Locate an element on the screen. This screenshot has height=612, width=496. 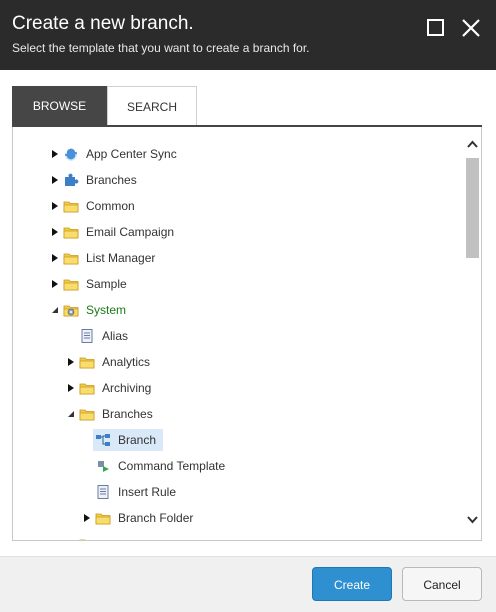
tree-item-label: Alias is located at coordinates (115, 336).